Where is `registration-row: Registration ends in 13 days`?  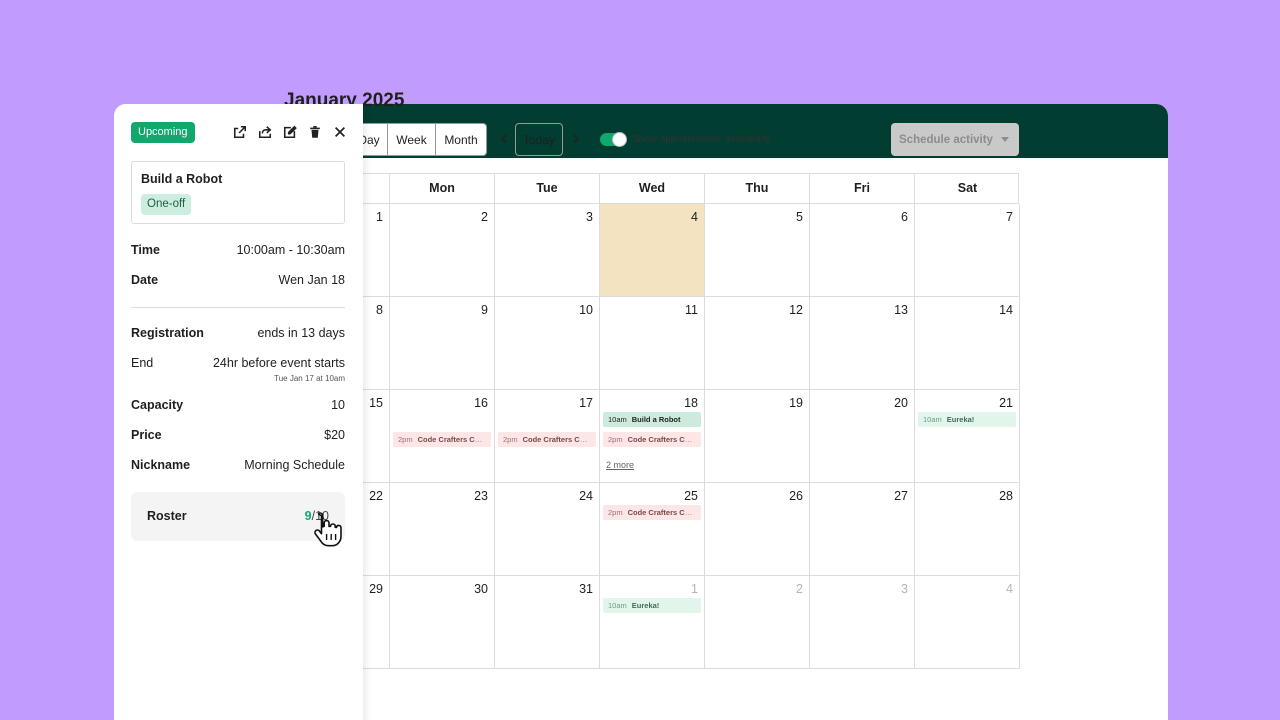
registration-row: Registration ends in 13 days is located at coordinates (238, 333).